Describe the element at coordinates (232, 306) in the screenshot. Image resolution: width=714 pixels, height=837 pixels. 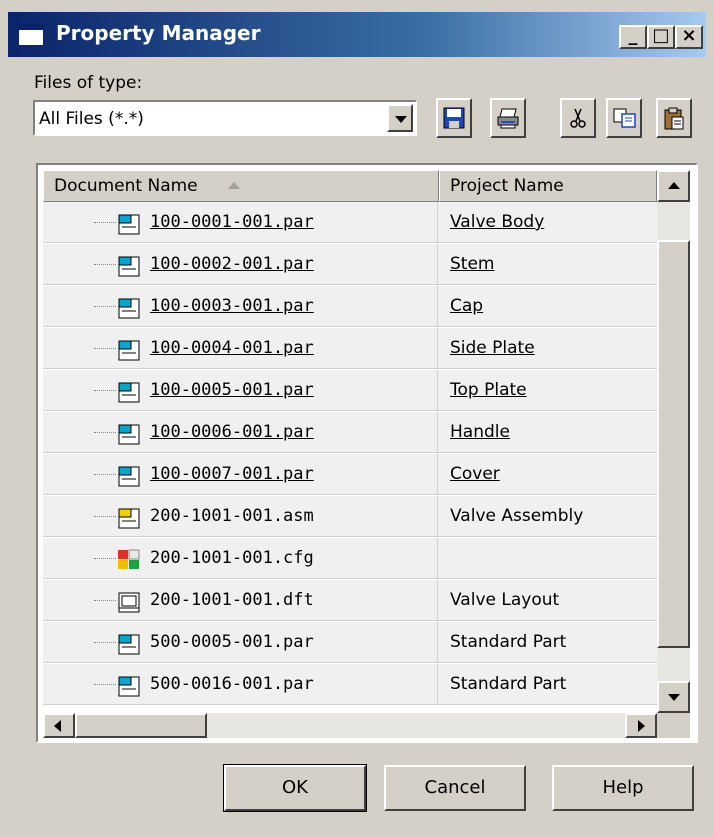
I see `document-name: 100-0003-001.par` at that location.